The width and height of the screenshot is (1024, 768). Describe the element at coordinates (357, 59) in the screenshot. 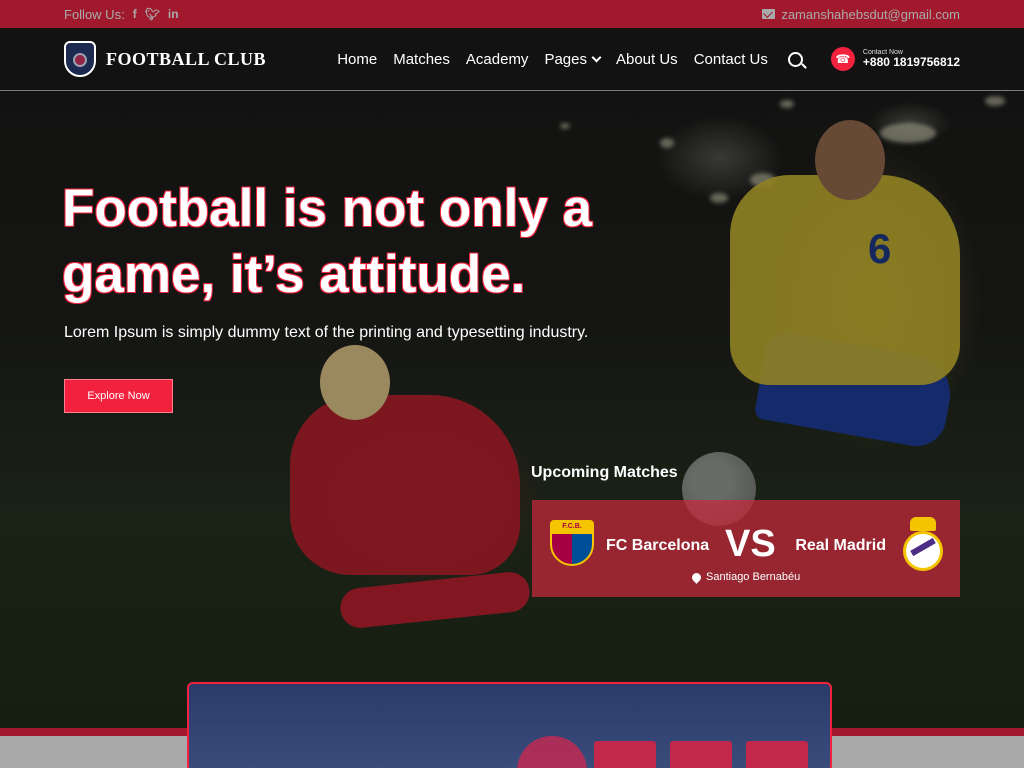

I see `nav-home: Home` at that location.